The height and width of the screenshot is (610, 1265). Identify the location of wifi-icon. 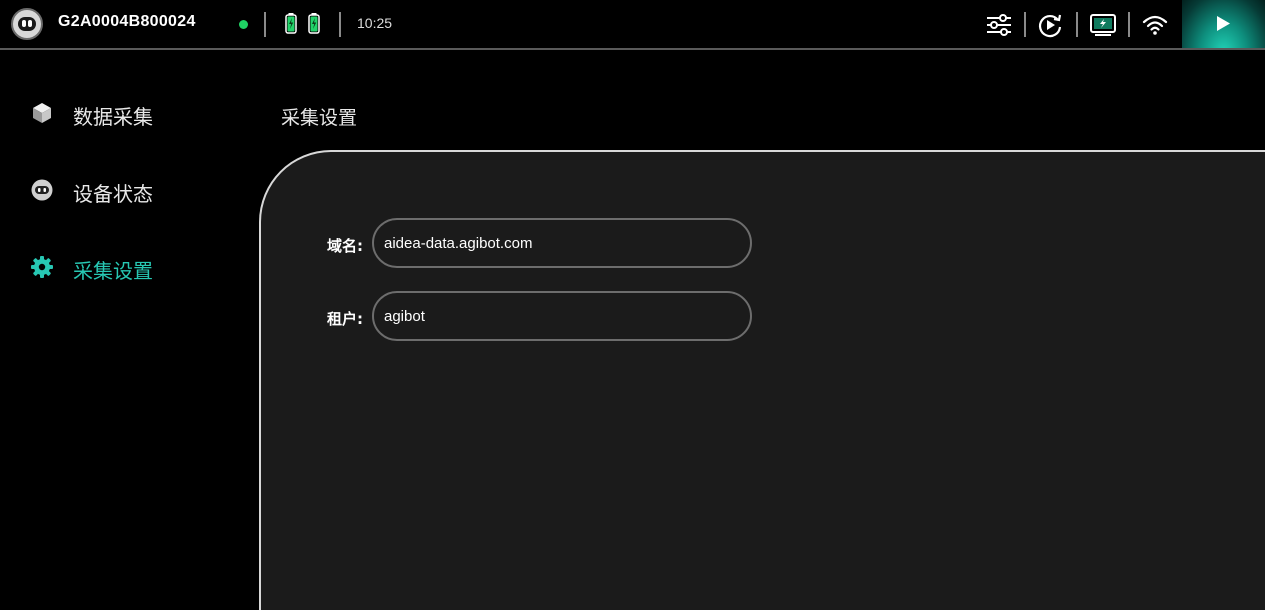
(1155, 25).